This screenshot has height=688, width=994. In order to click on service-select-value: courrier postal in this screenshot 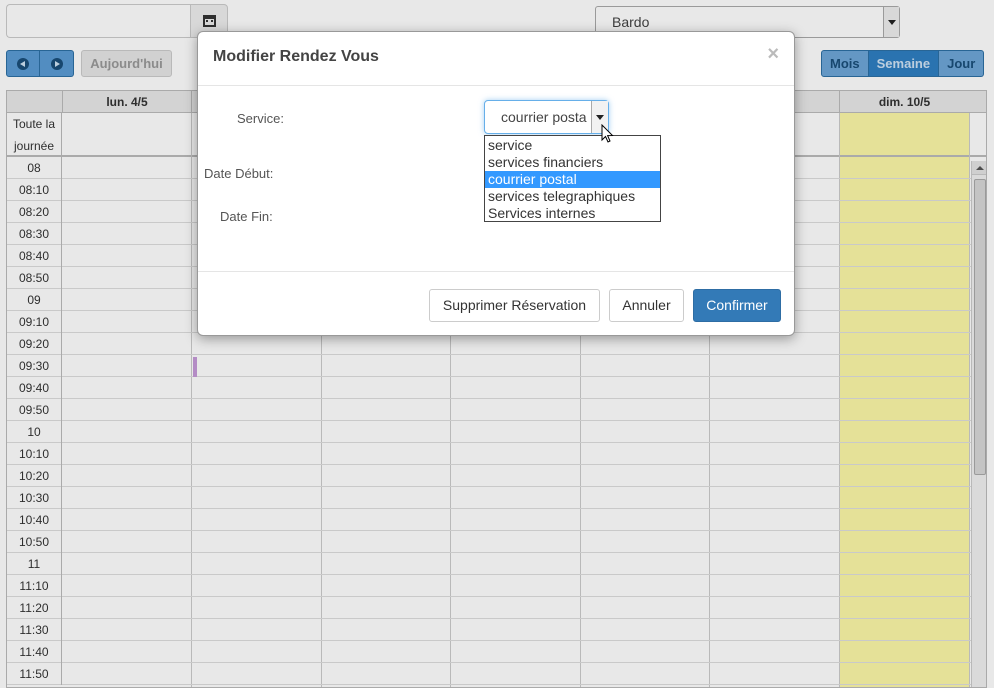, I will do `click(544, 117)`.